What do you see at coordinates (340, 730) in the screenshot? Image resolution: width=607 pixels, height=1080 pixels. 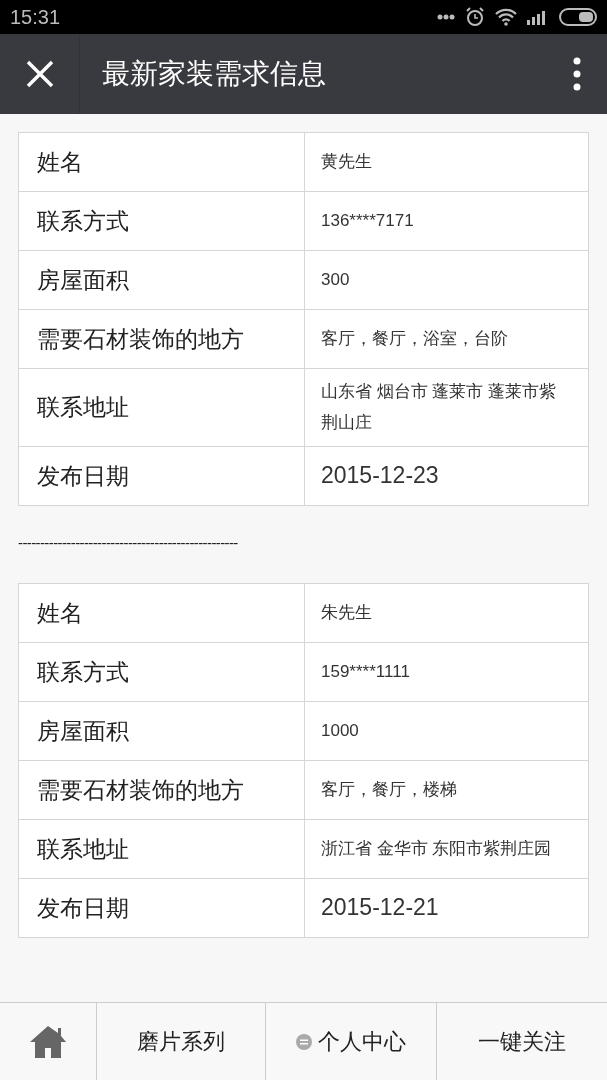 I see `field-value: 1000` at bounding box center [340, 730].